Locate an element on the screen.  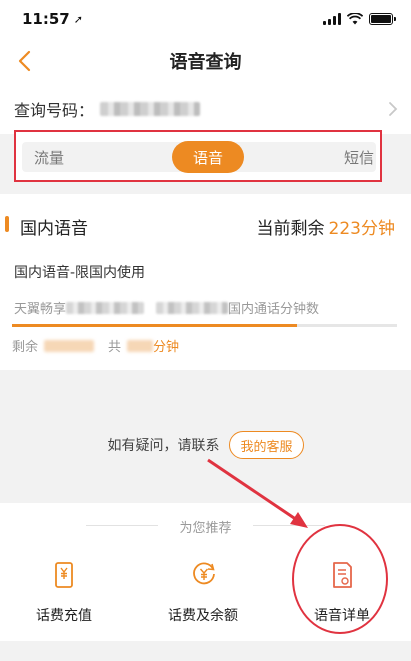
recommend-title: 为您推荐 is located at coordinates (205, 528).